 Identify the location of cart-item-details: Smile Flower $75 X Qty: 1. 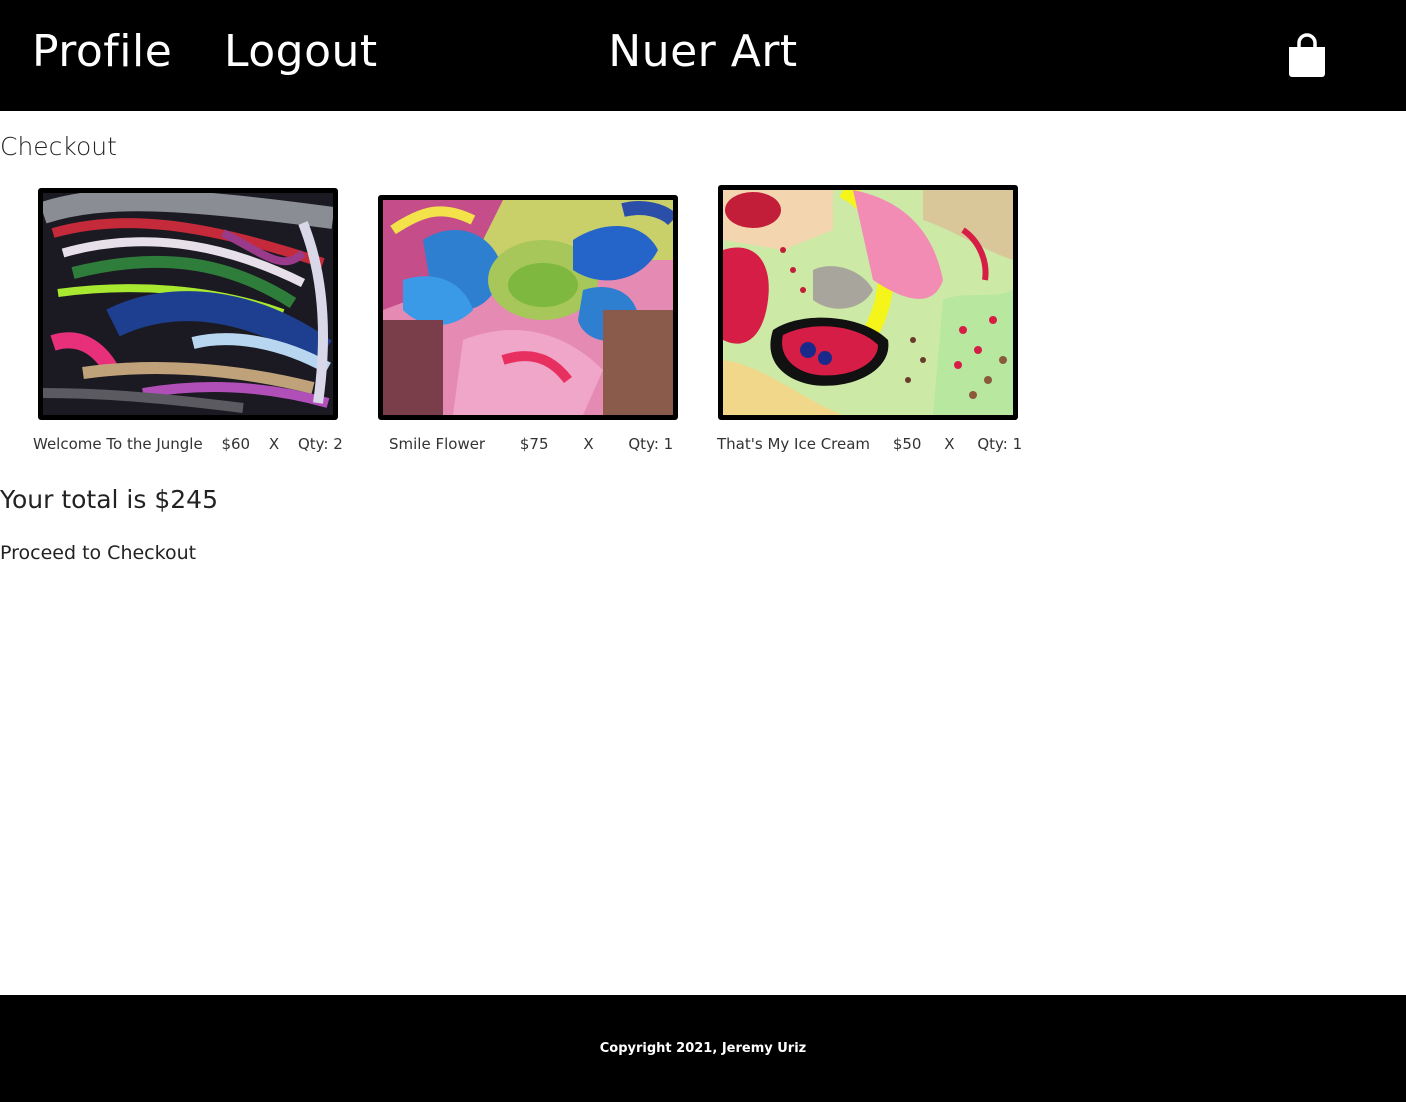
(531, 444).